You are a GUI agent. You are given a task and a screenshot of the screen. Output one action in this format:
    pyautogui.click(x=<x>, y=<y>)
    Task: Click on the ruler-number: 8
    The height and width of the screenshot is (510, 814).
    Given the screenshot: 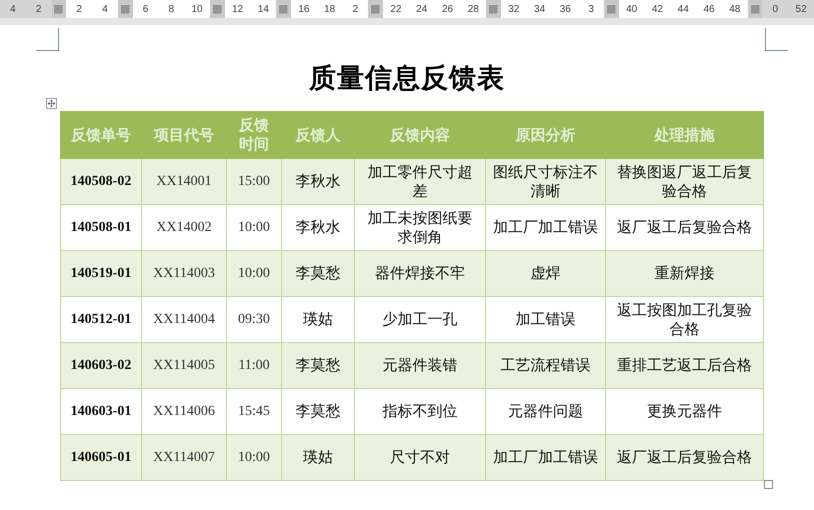 What is the action you would take?
    pyautogui.click(x=171, y=9)
    